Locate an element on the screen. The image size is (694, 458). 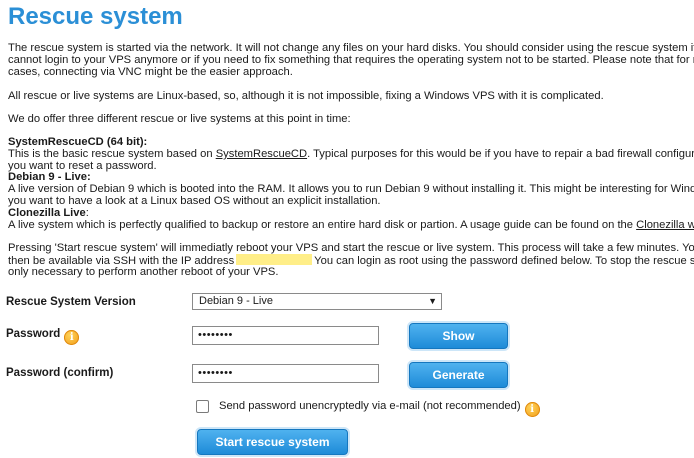
password-label: Password is located at coordinates (33, 334).